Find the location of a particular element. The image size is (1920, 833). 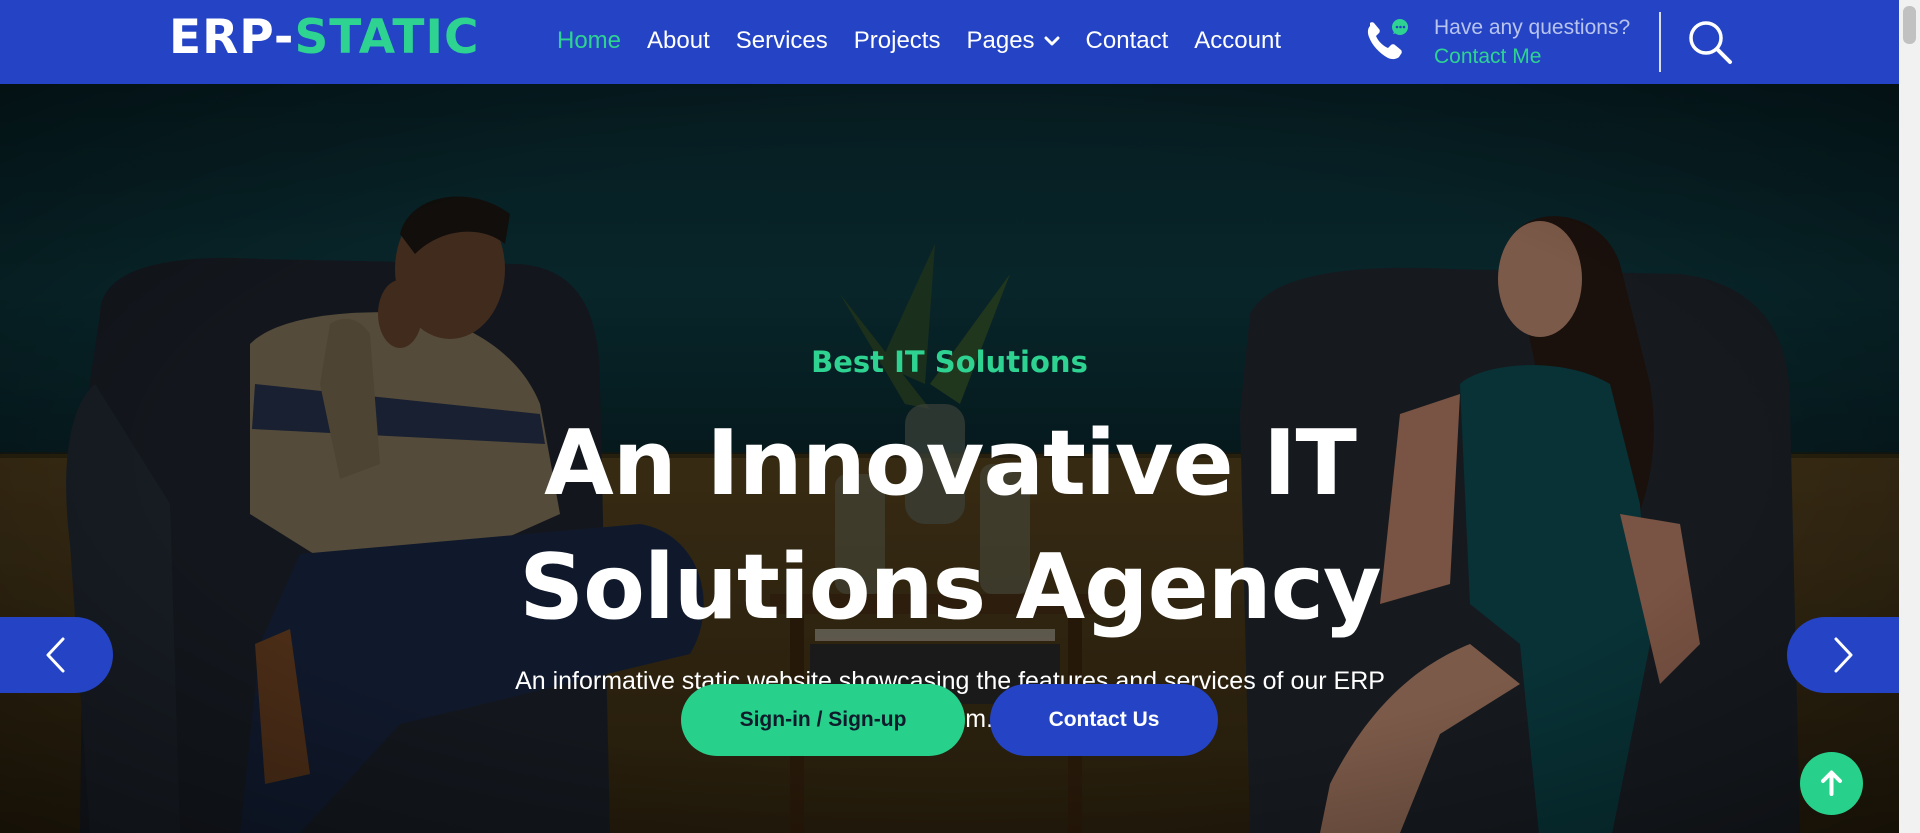

carousel-next-button is located at coordinates (1843, 655).